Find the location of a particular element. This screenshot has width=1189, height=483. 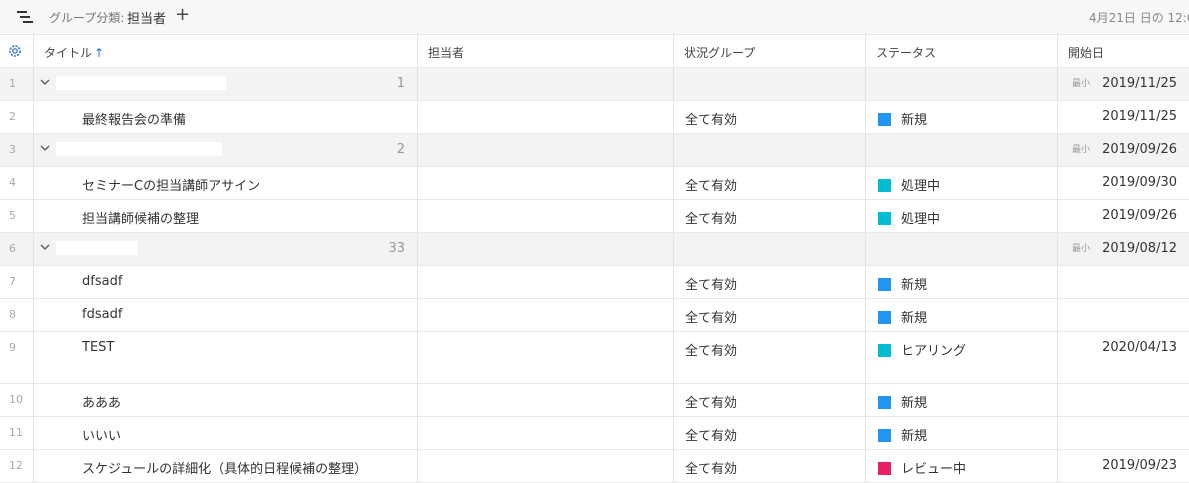

table-row: 11 いいい 全て有効 新規 is located at coordinates (594, 433).